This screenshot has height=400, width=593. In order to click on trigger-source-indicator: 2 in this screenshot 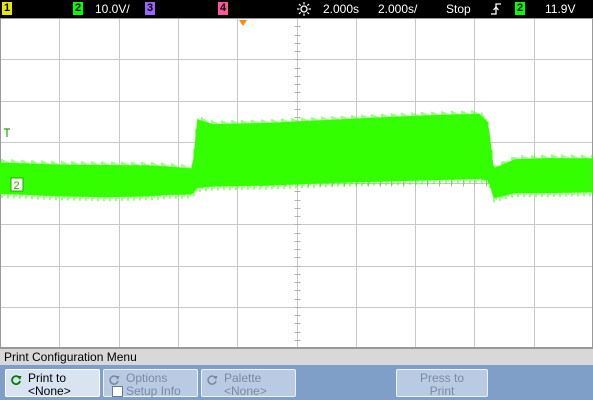, I will do `click(520, 8)`.